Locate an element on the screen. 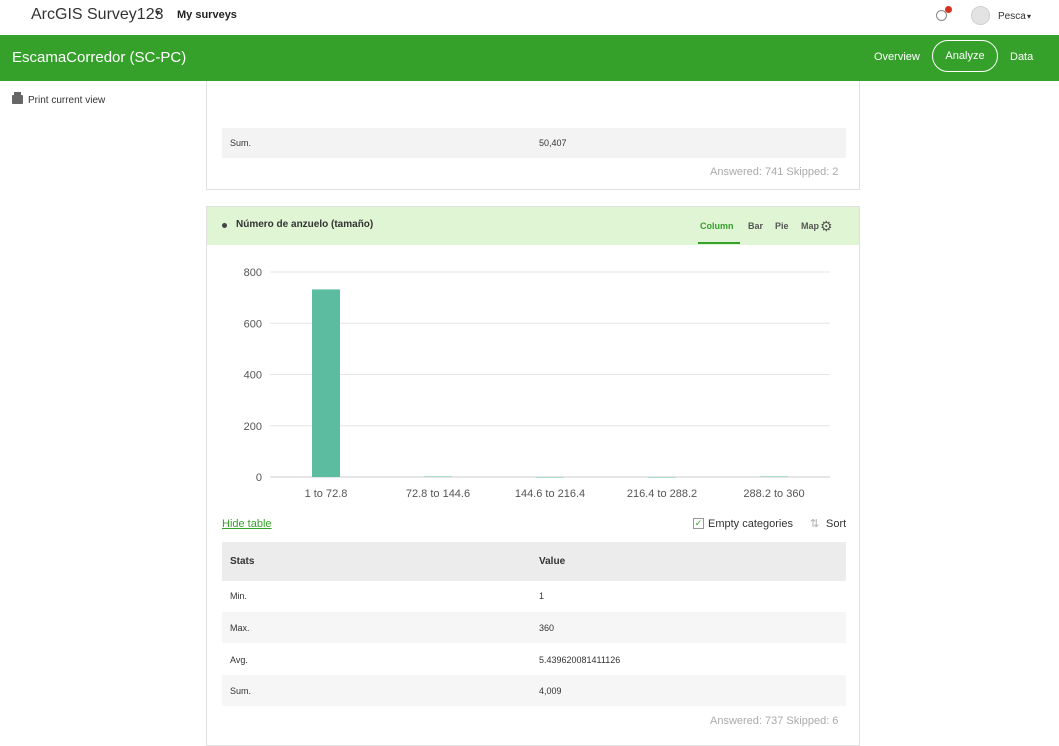  stat-label: Min. is located at coordinates (239, 596).